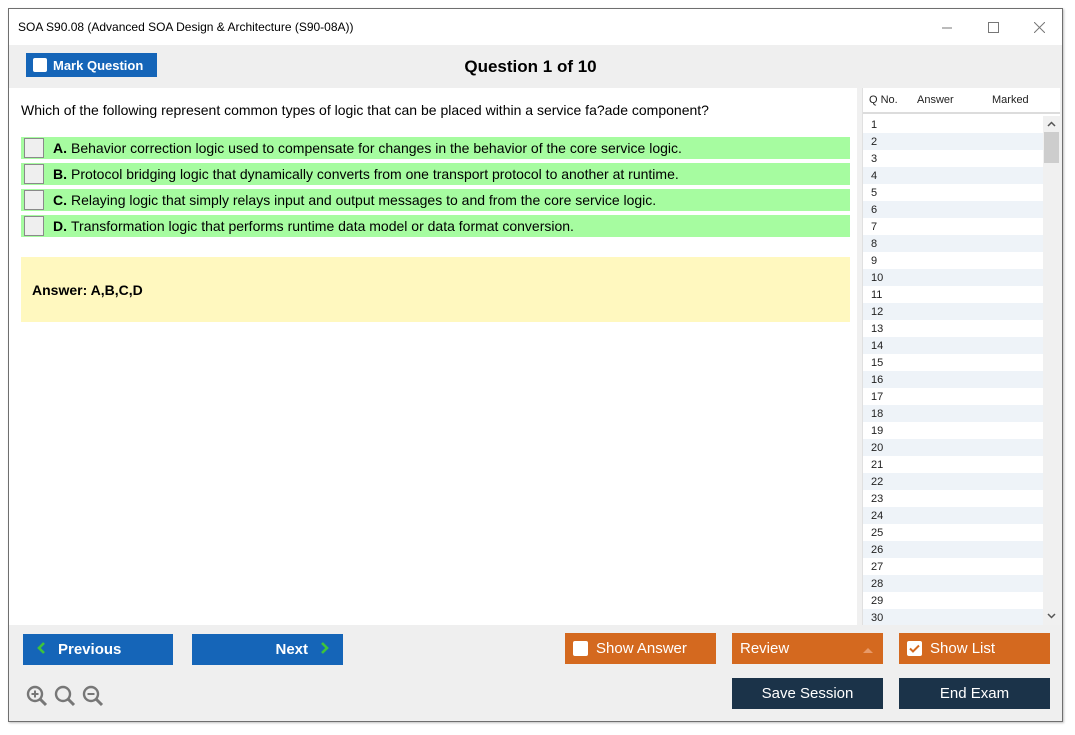  I want to click on show-answer-label: Show Answer, so click(641, 648).